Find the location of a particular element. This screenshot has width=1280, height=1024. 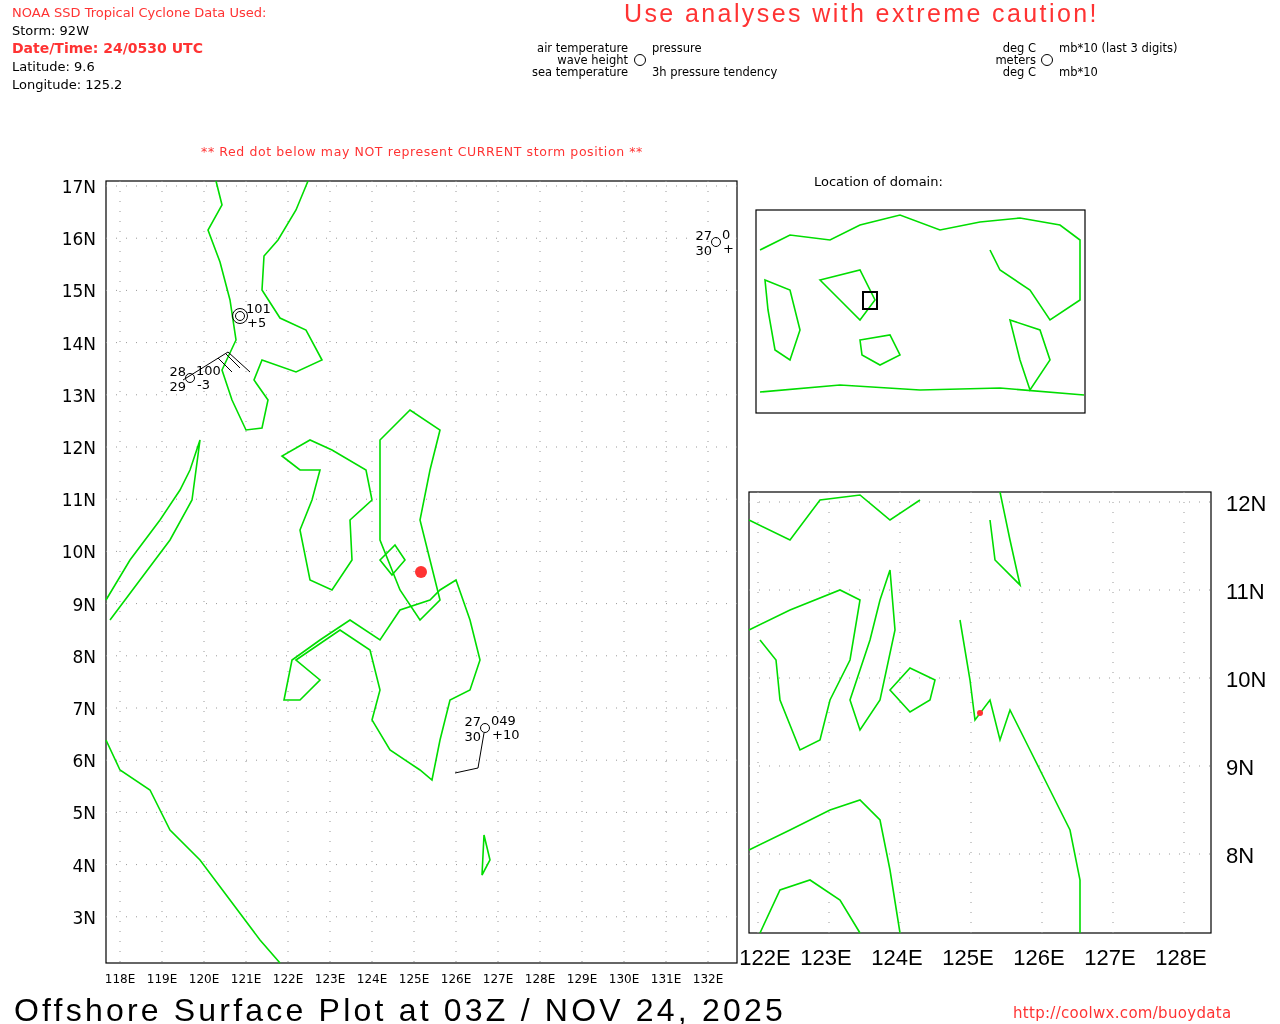

caution-heading: Use analyses with extreme caution! is located at coordinates (861, 13).